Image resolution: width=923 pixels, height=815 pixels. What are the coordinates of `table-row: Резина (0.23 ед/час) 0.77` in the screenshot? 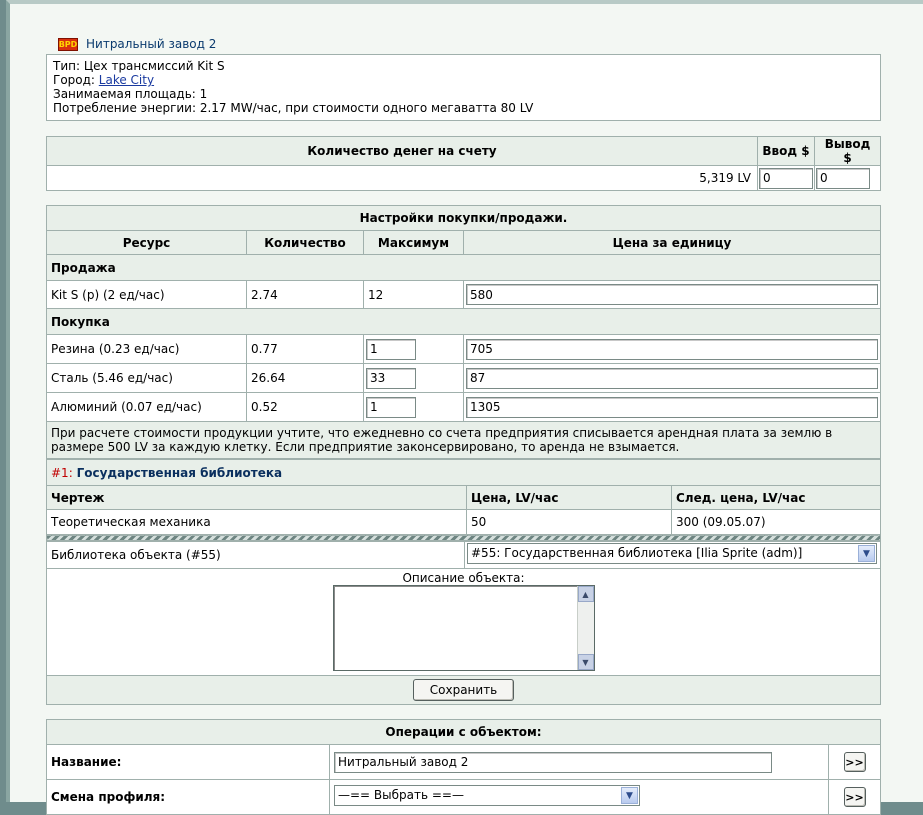 It's located at (463, 349).